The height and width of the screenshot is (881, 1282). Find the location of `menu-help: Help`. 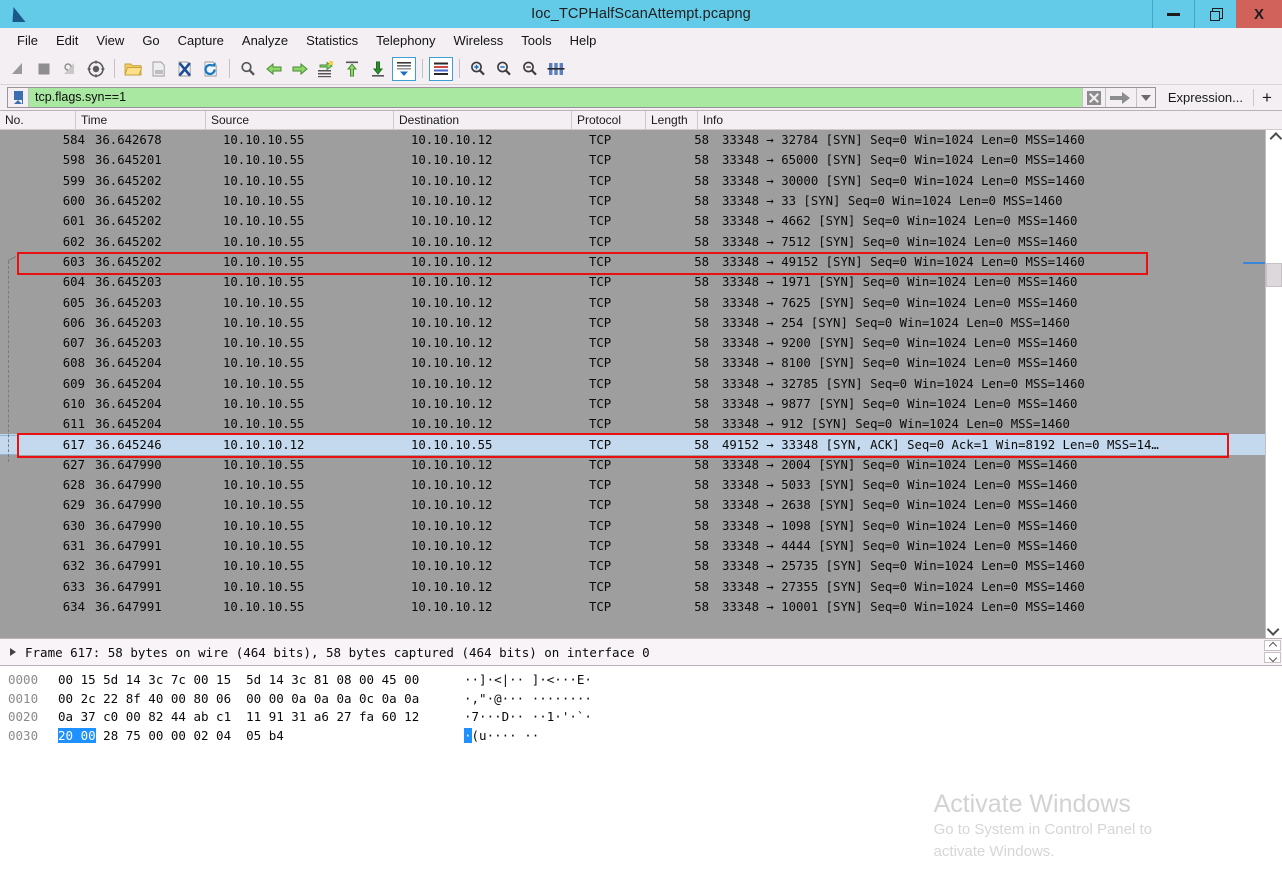

menu-help: Help is located at coordinates (583, 40).